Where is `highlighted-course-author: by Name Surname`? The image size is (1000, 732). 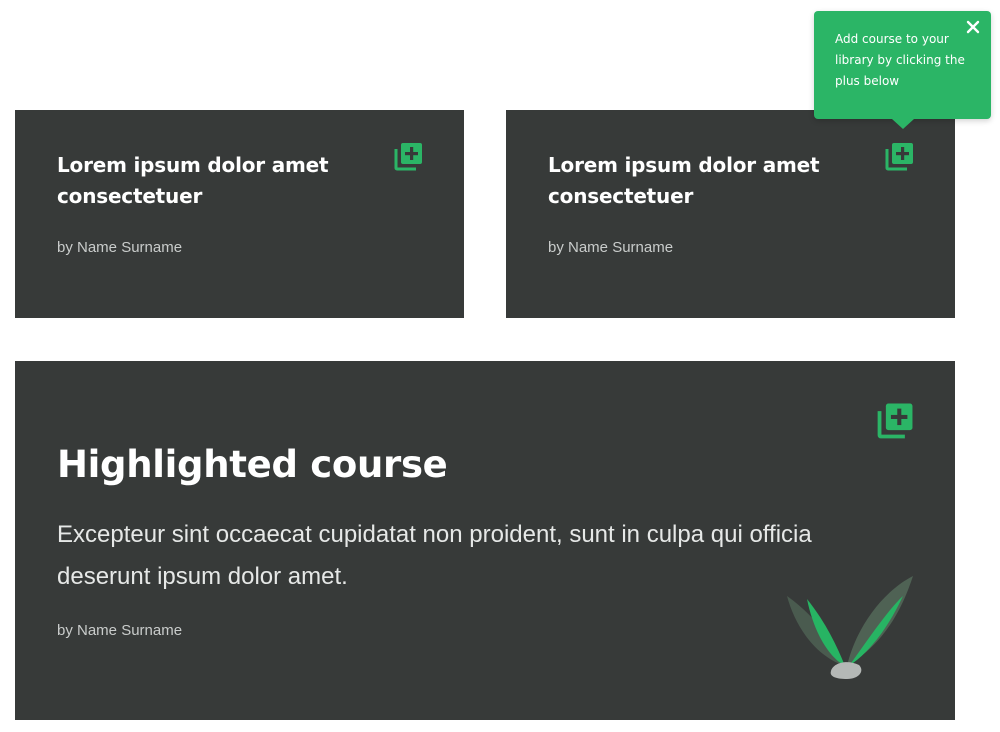 highlighted-course-author: by Name Surname is located at coordinates (120, 630).